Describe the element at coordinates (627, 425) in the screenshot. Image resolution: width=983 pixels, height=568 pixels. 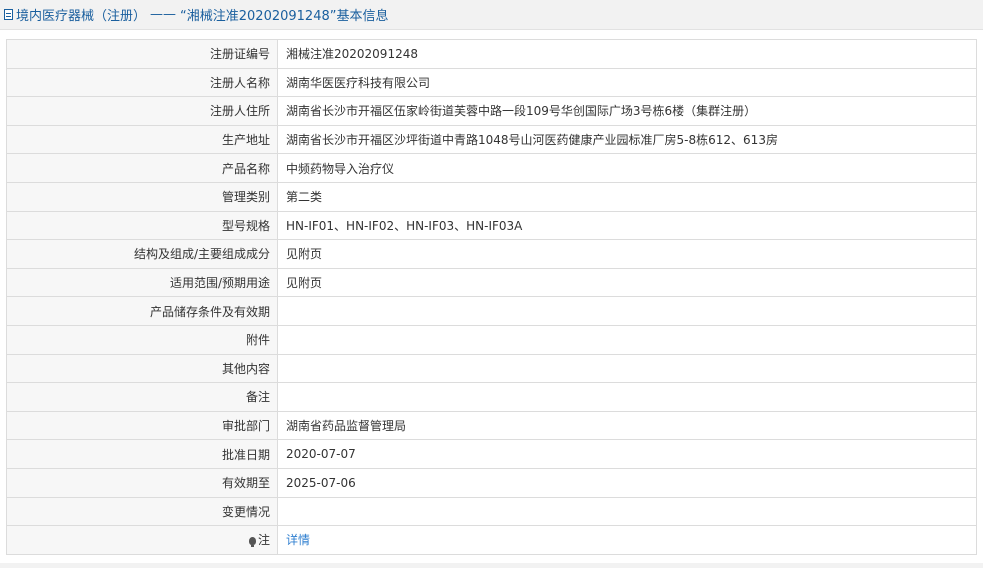
I see `row-value: 湖南省药品监督管理局` at that location.